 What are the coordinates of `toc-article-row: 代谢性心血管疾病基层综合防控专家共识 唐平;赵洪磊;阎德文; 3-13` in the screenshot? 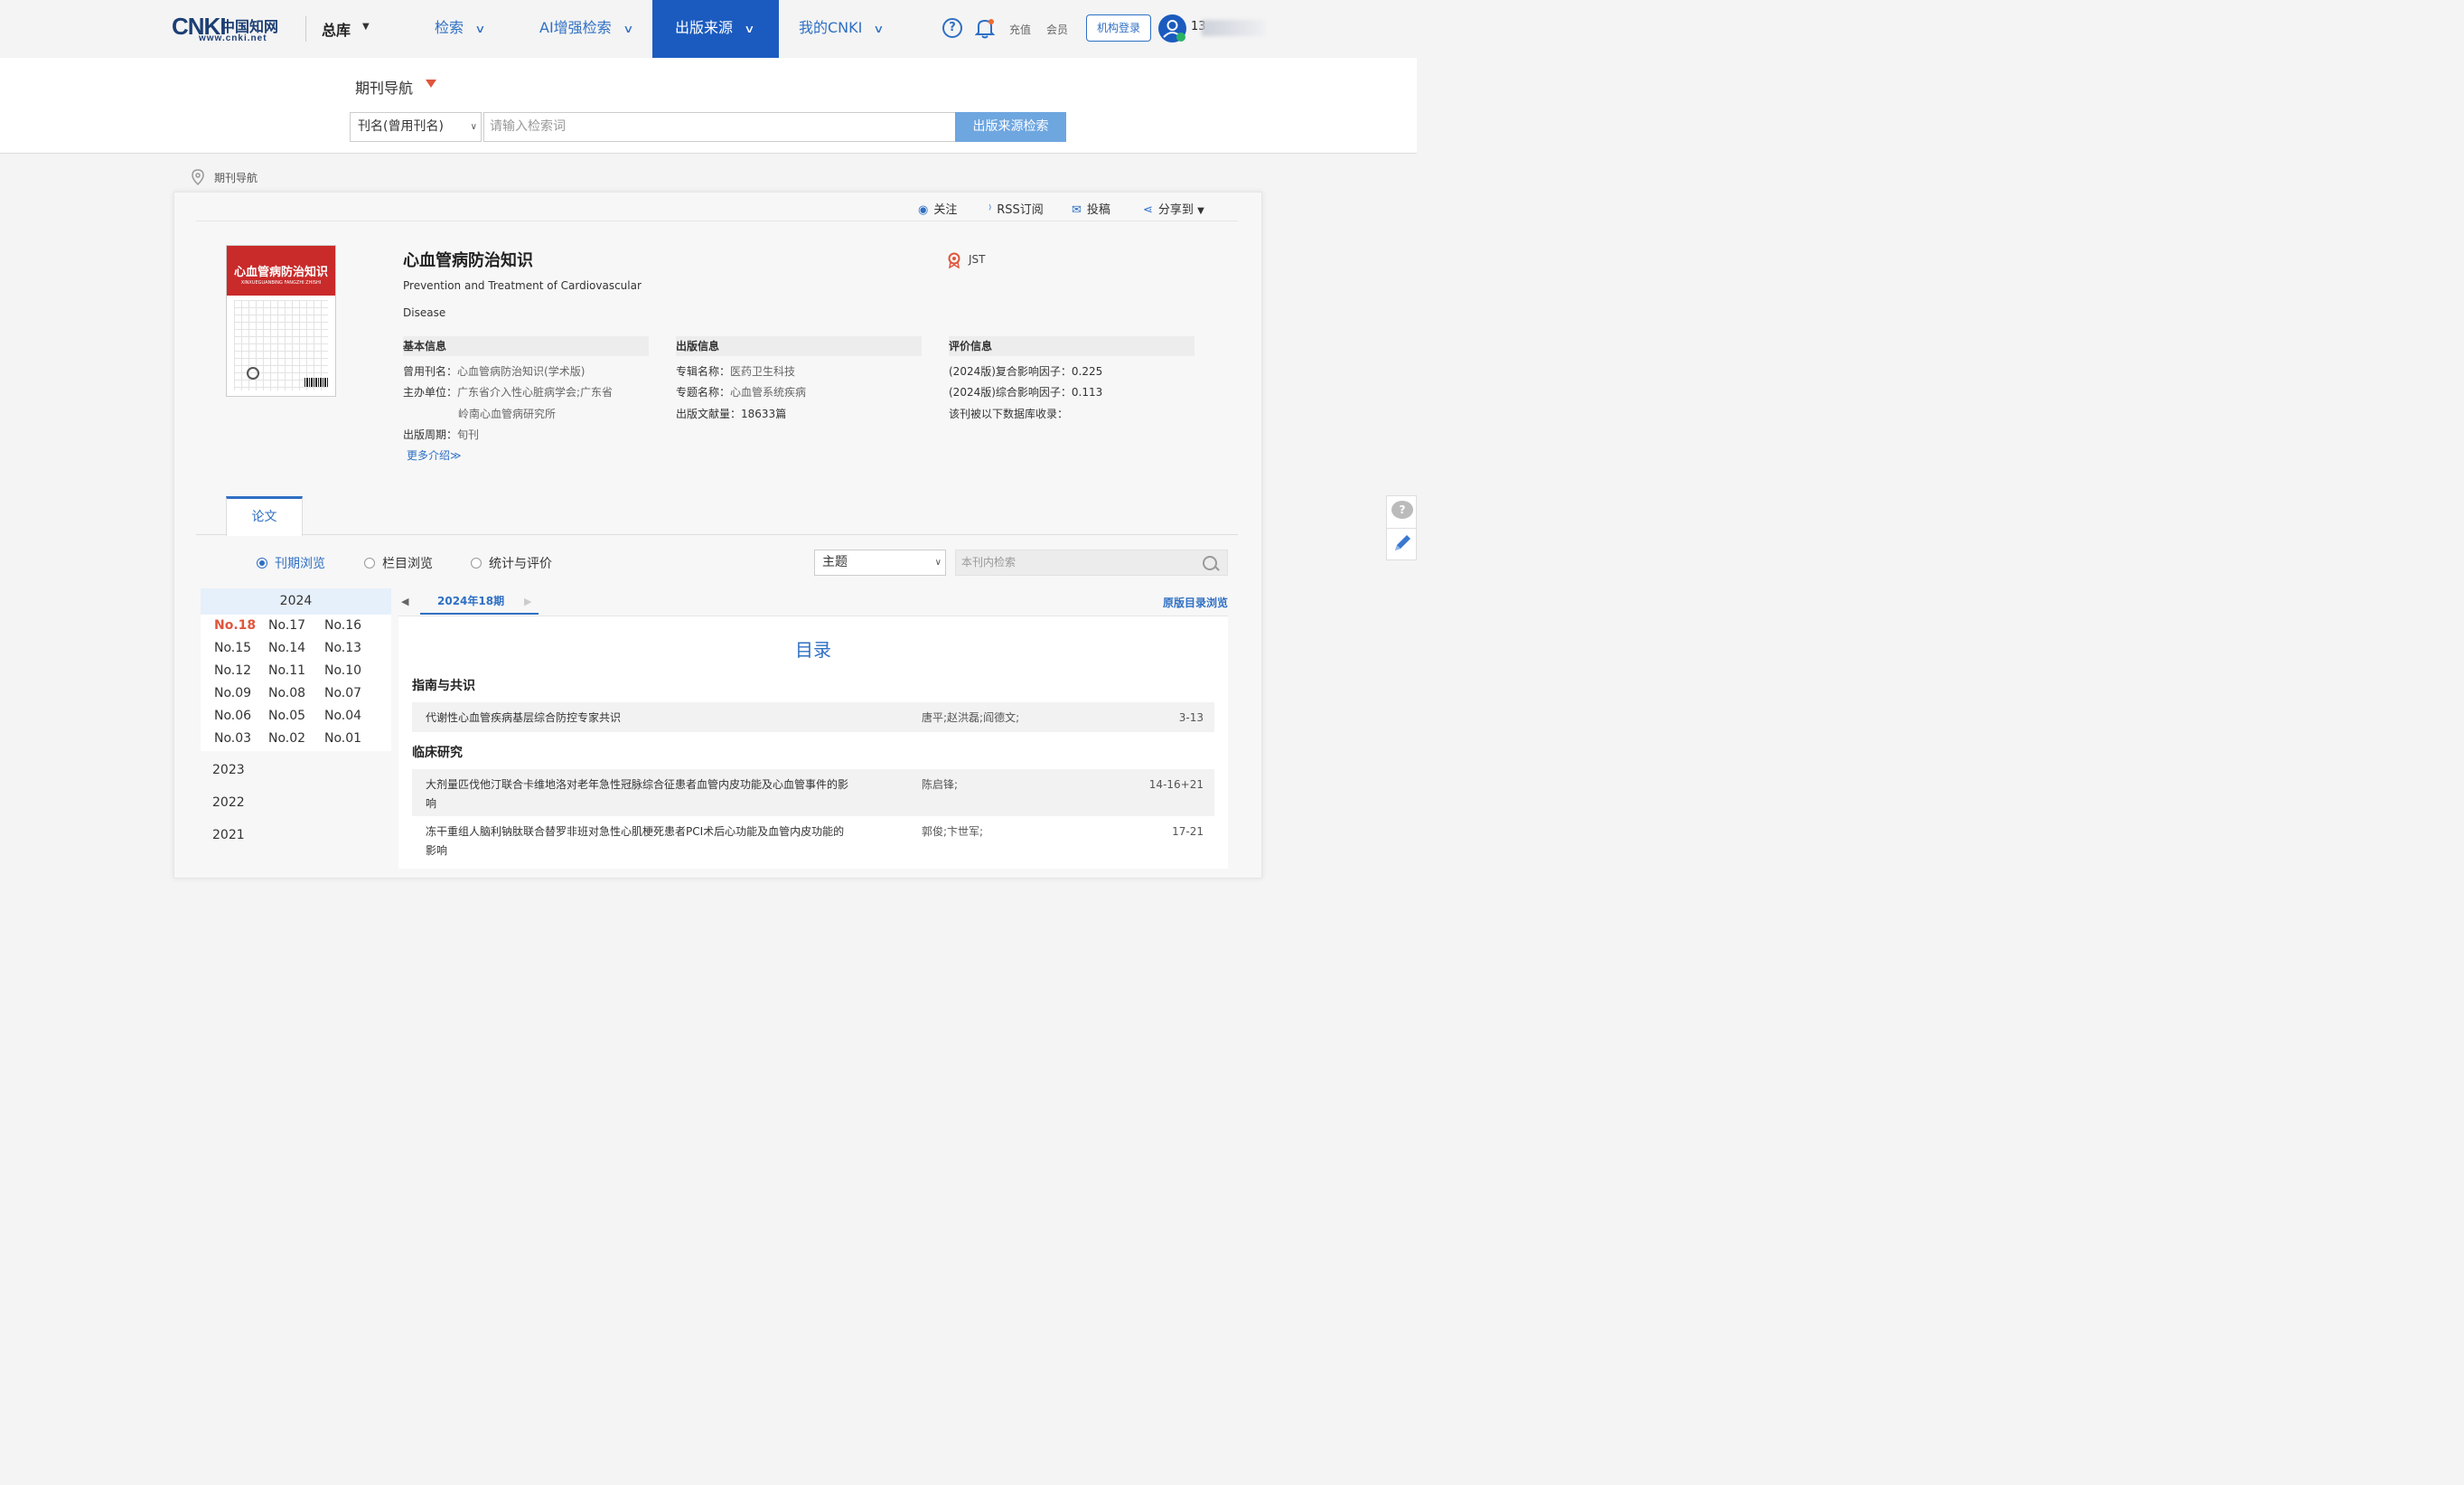 It's located at (813, 717).